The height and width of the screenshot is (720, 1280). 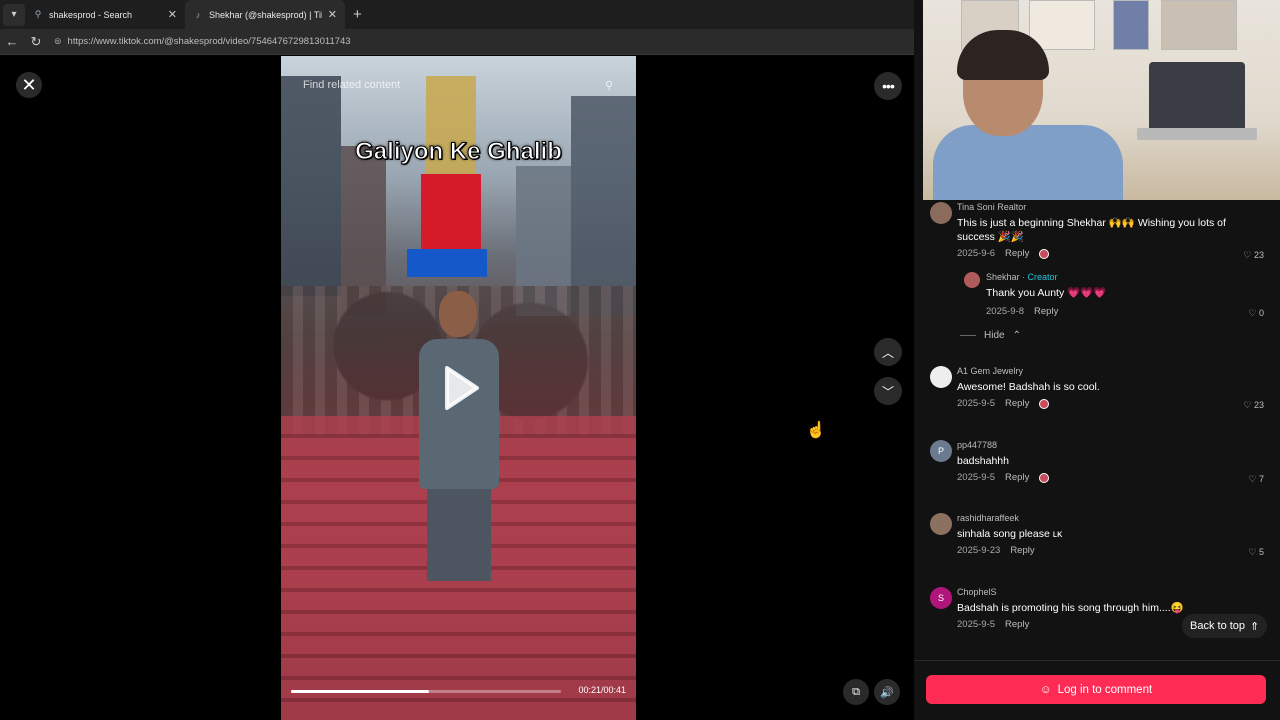 What do you see at coordinates (968, 335) in the screenshot?
I see `divider` at bounding box center [968, 335].